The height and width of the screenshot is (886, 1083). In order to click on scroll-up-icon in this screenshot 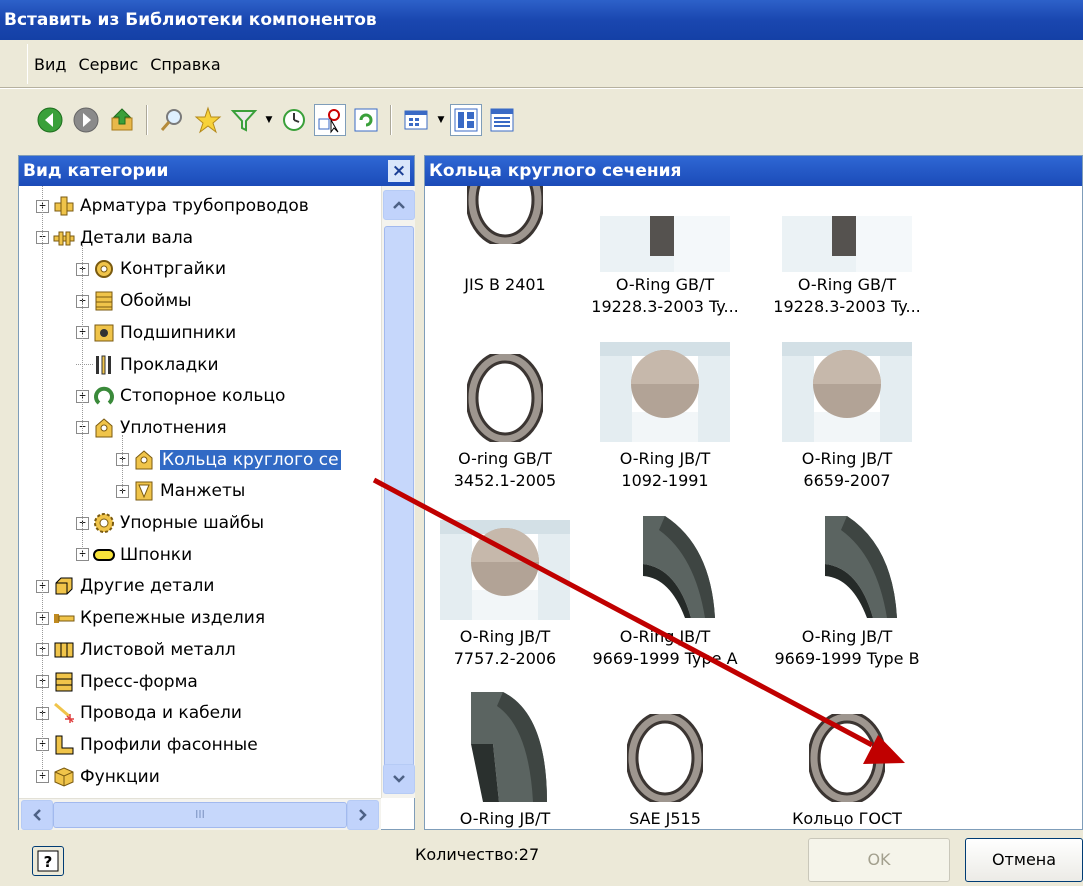, I will do `click(399, 205)`.